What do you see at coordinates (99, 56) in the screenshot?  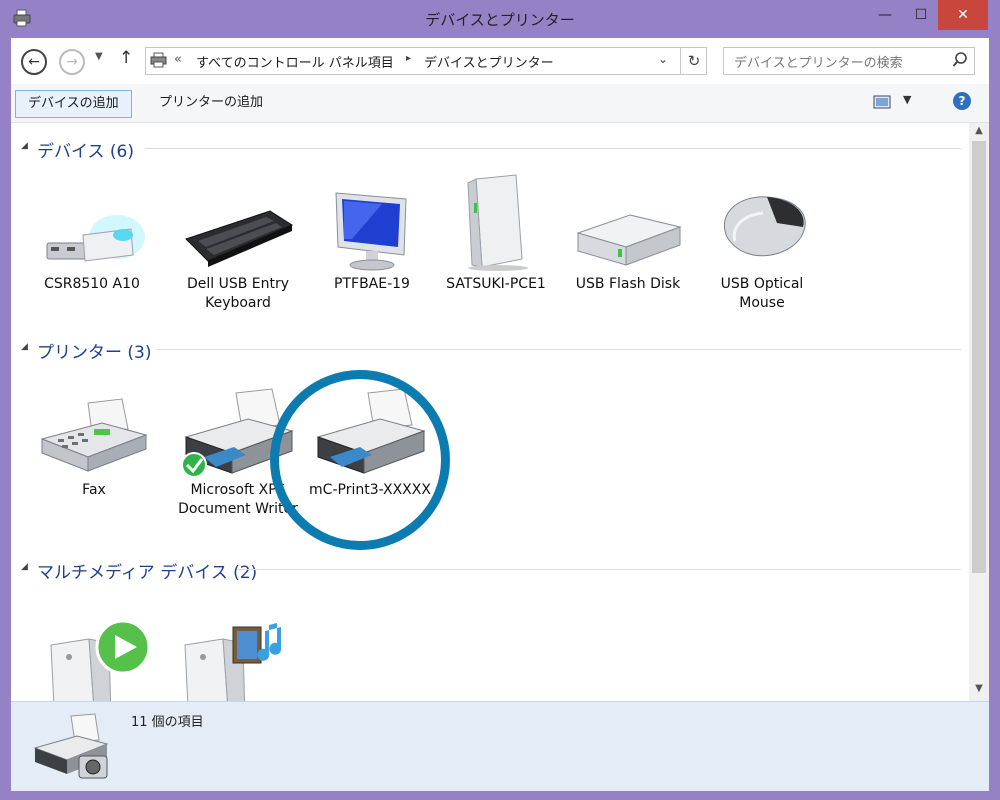 I see `recent-locations-icon: ▼` at bounding box center [99, 56].